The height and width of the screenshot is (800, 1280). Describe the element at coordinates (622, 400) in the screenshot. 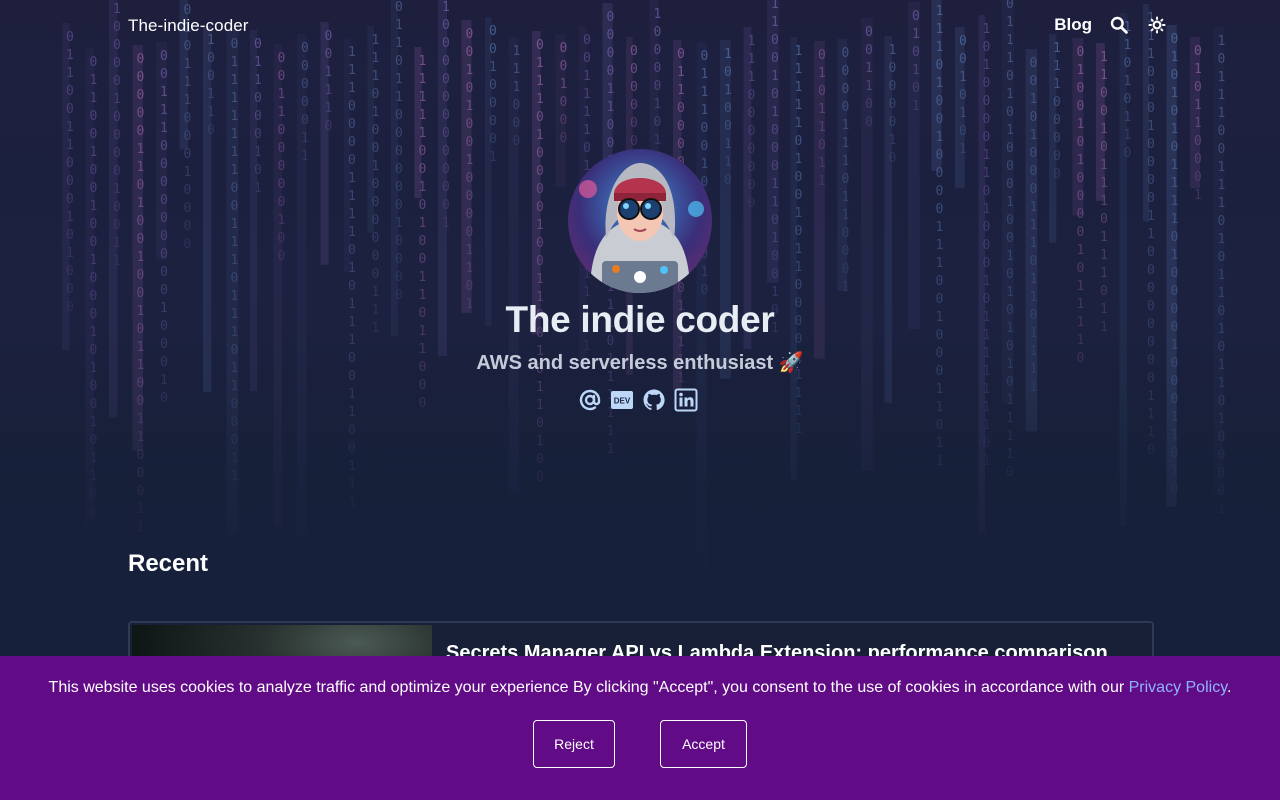

I see `dev-to-icon: DEV` at that location.